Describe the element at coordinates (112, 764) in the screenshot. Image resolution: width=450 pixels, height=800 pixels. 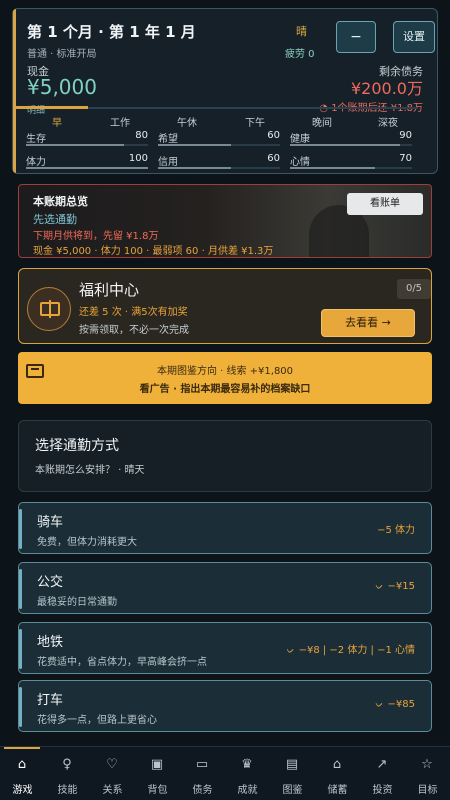
I see `heart-icon: ♡` at that location.